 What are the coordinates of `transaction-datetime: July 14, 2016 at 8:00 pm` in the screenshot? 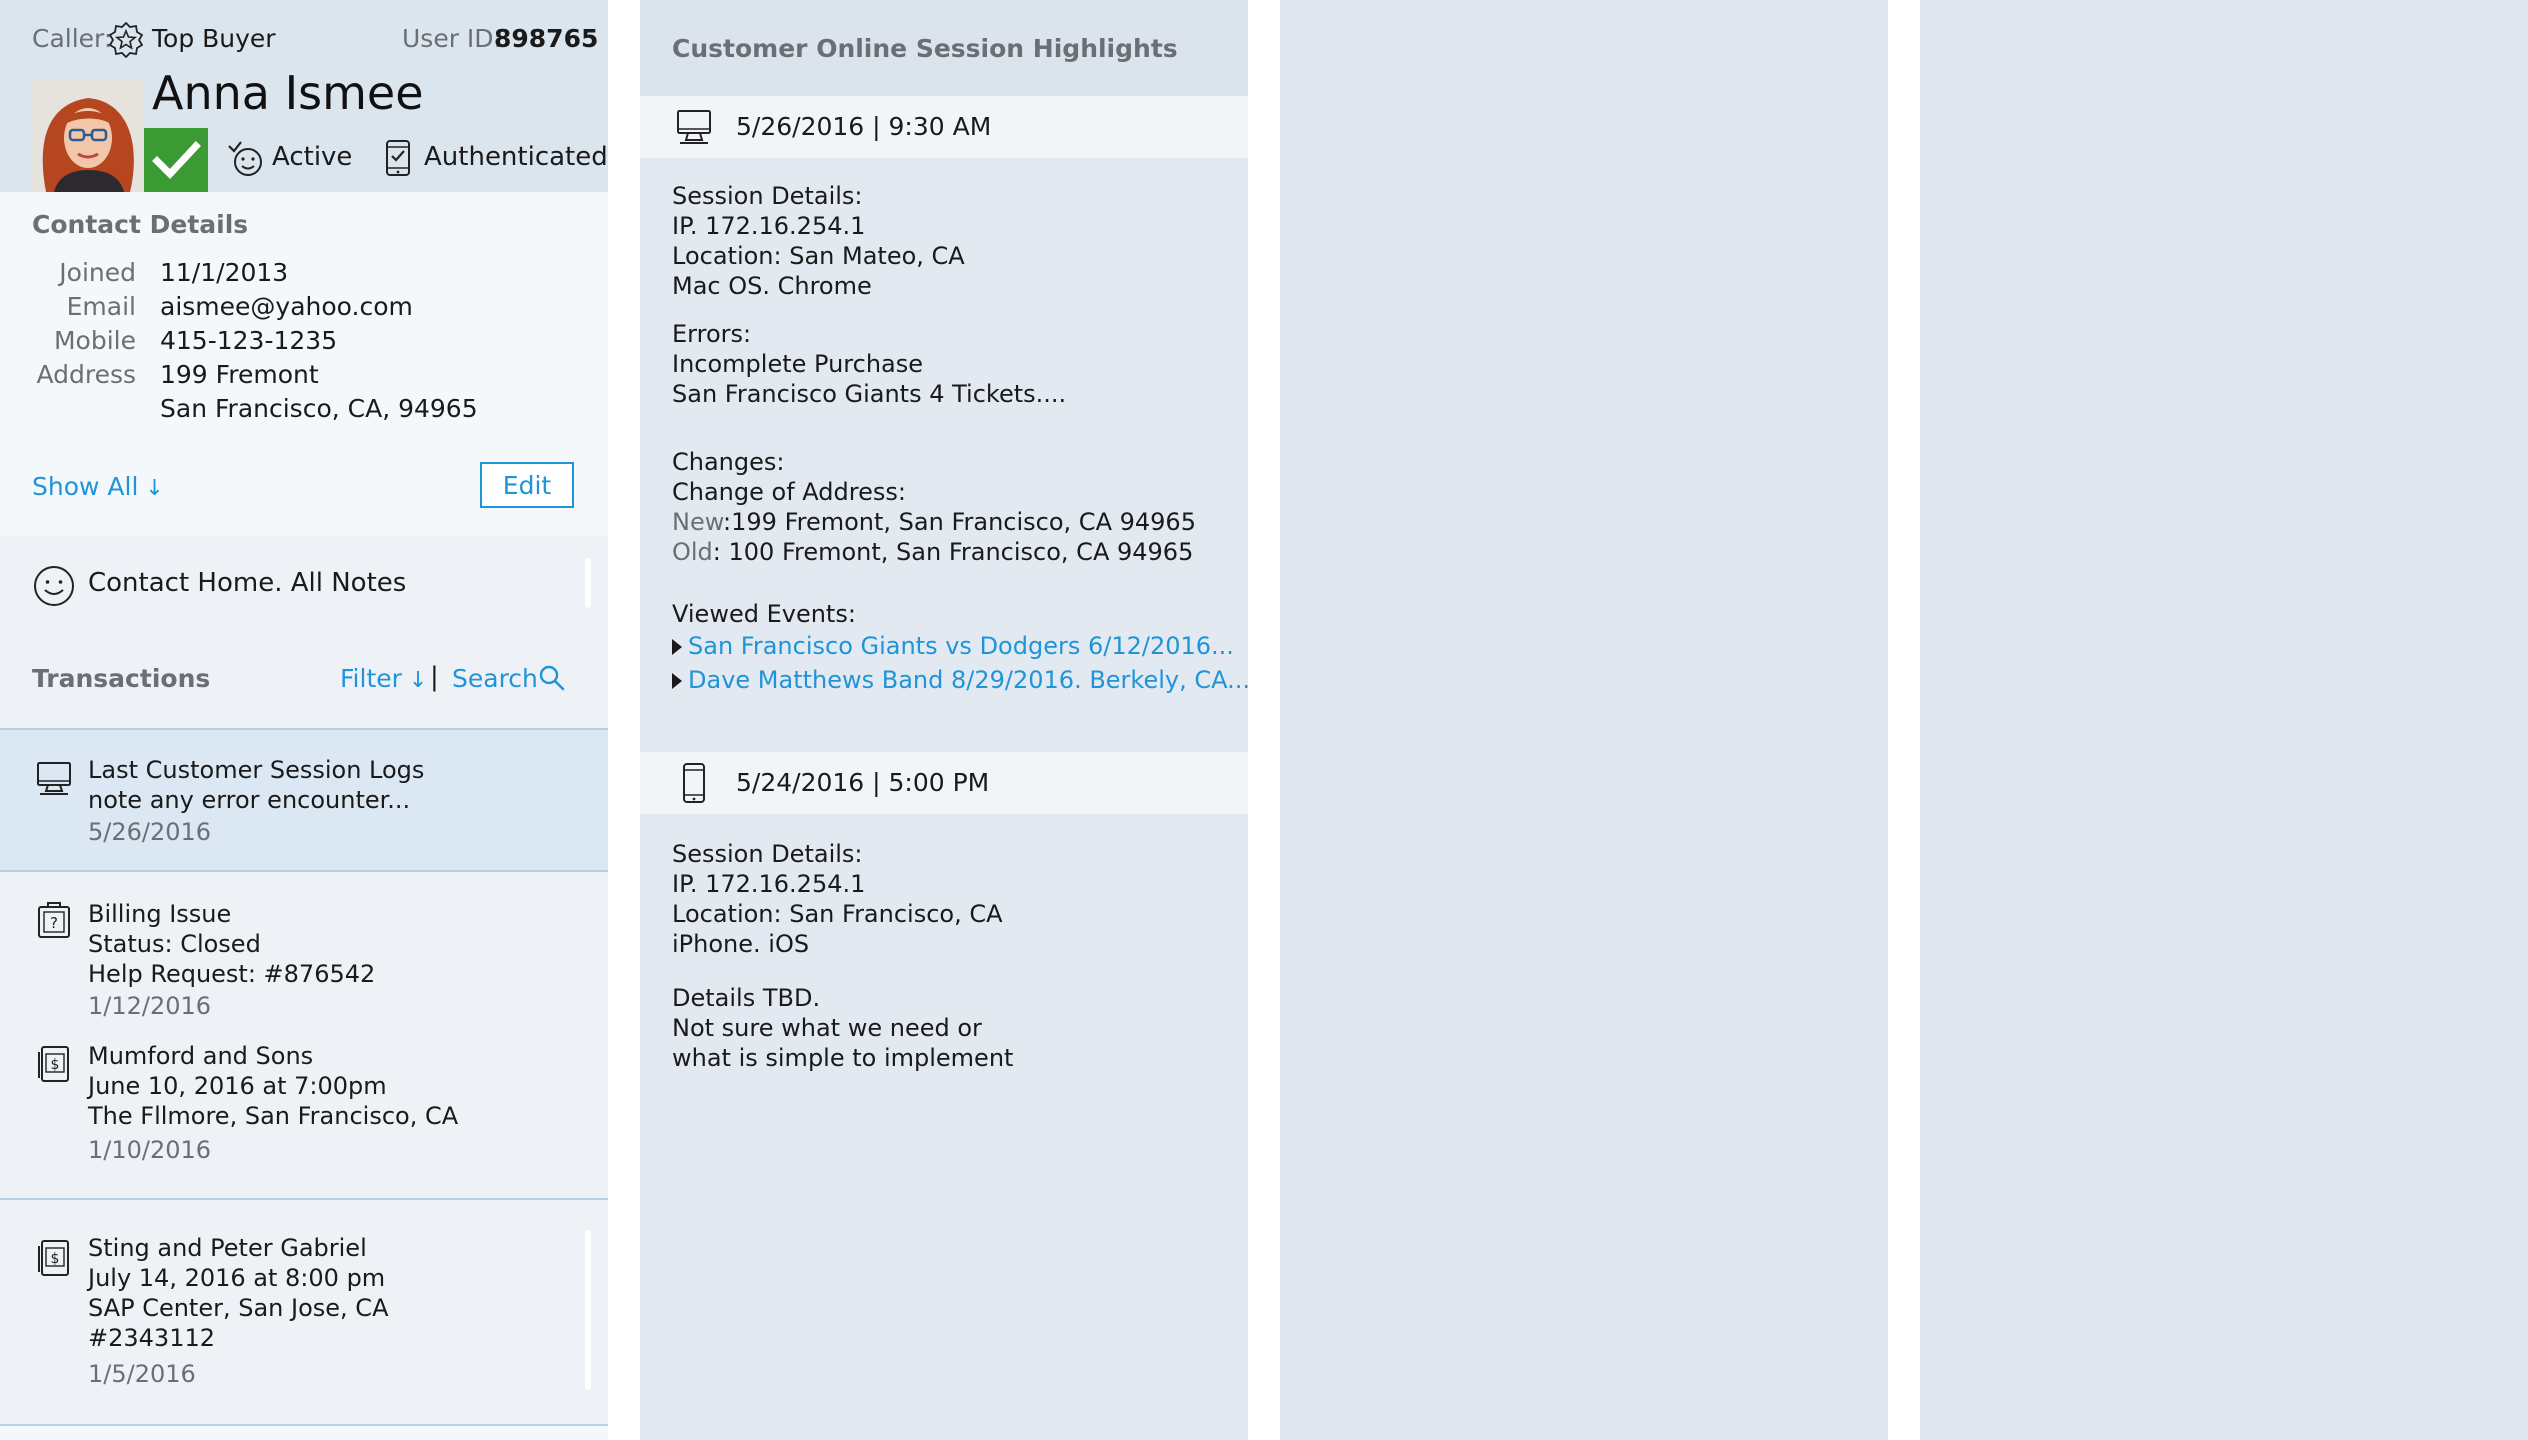 It's located at (237, 1278).